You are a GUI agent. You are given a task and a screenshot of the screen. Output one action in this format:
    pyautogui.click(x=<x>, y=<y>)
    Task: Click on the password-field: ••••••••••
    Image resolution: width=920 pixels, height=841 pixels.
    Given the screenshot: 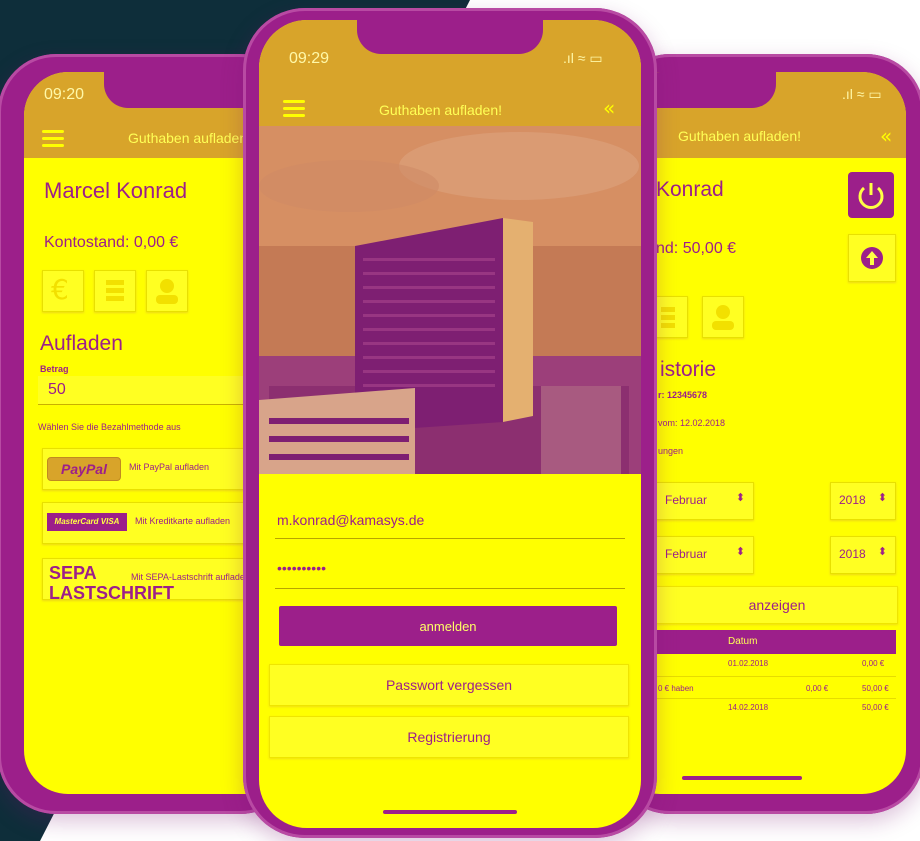 What is the action you would take?
    pyautogui.click(x=450, y=571)
    